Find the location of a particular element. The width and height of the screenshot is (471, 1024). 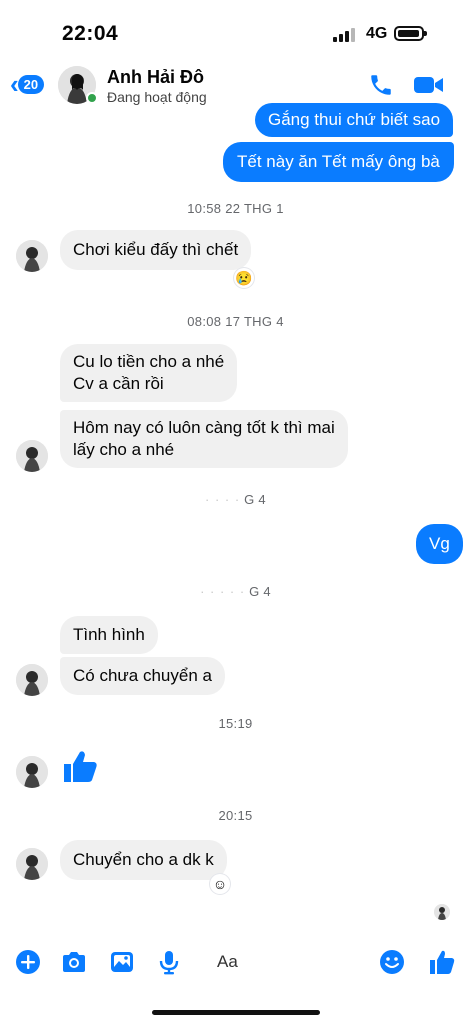

incoming-message: Cu lo tiền cho a nhé Cv a cần rồi is located at coordinates (149, 373).